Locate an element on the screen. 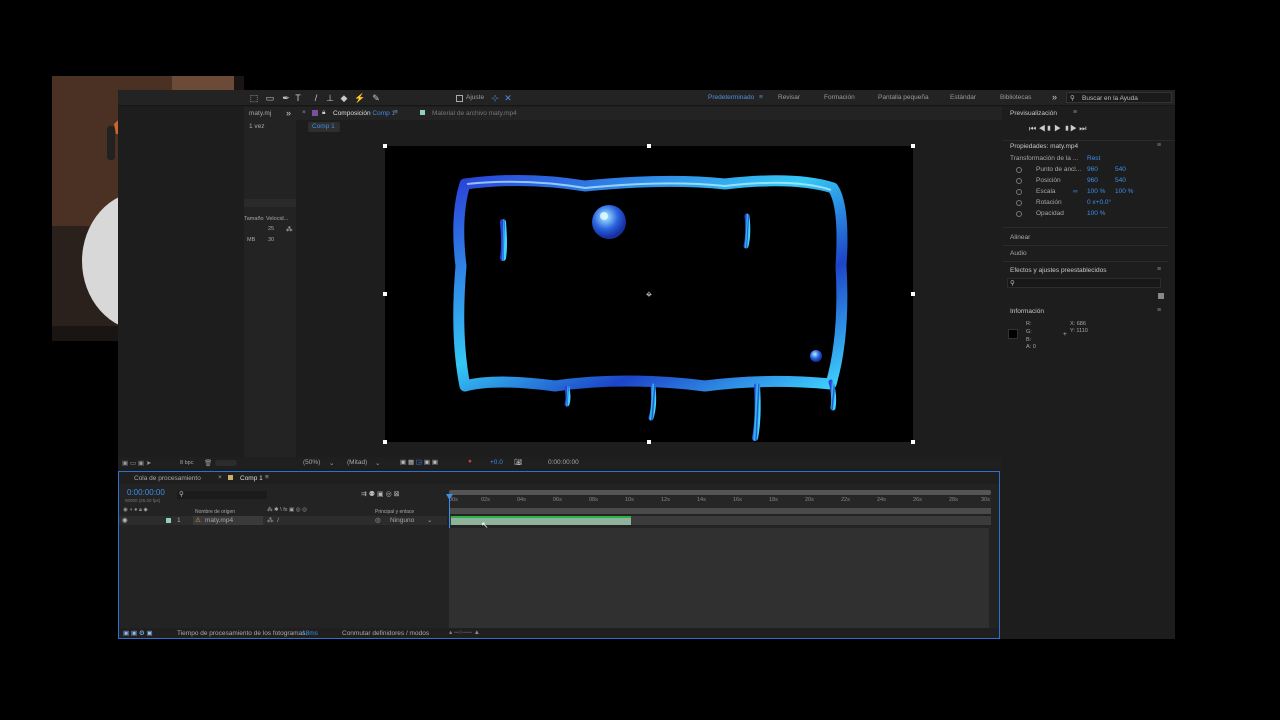  work-area-bar is located at coordinates (720, 511).